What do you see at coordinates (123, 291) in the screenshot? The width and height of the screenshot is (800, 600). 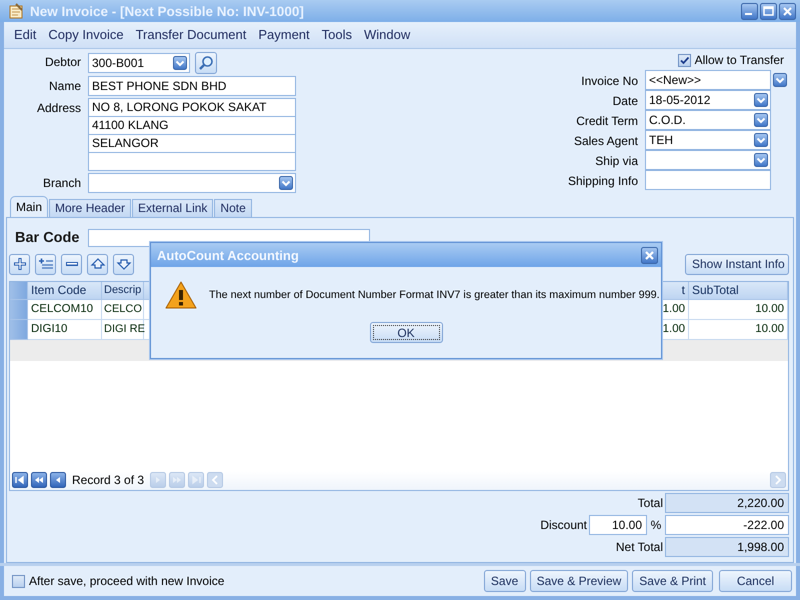 I see `column-header: Descrip` at bounding box center [123, 291].